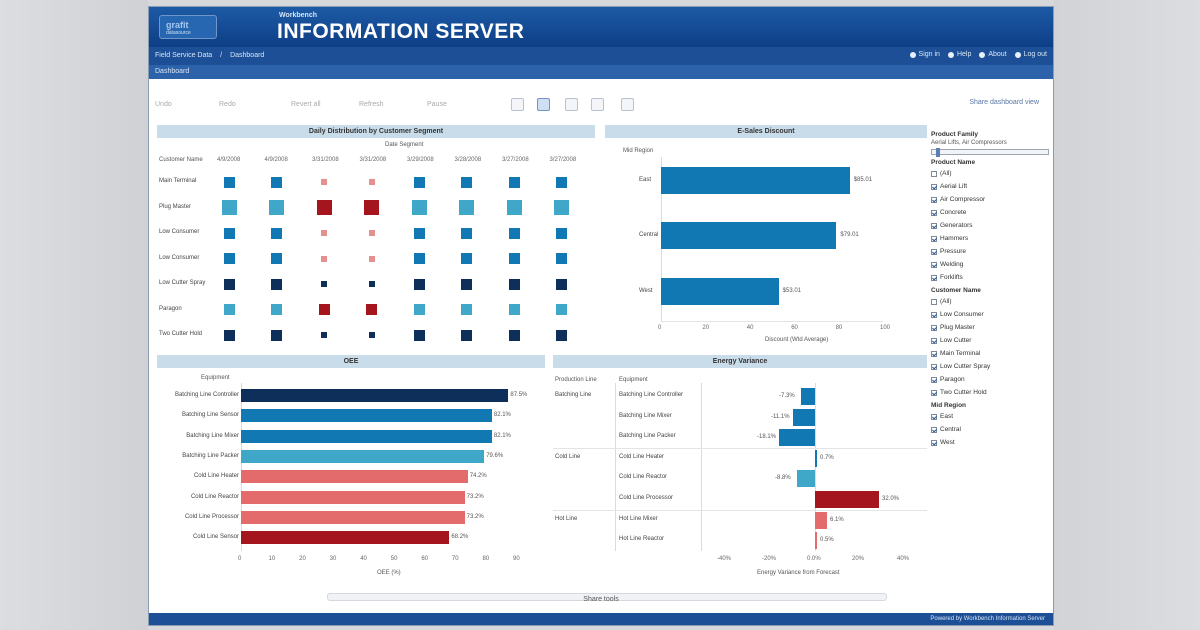 This screenshot has width=1200, height=630. I want to click on top-link-help: Help, so click(959, 54).